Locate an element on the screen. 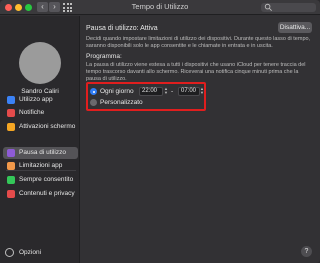 This screenshot has height=263, width=320. sidebar-item-label: Attivazioni schermo is located at coordinates (47, 126).